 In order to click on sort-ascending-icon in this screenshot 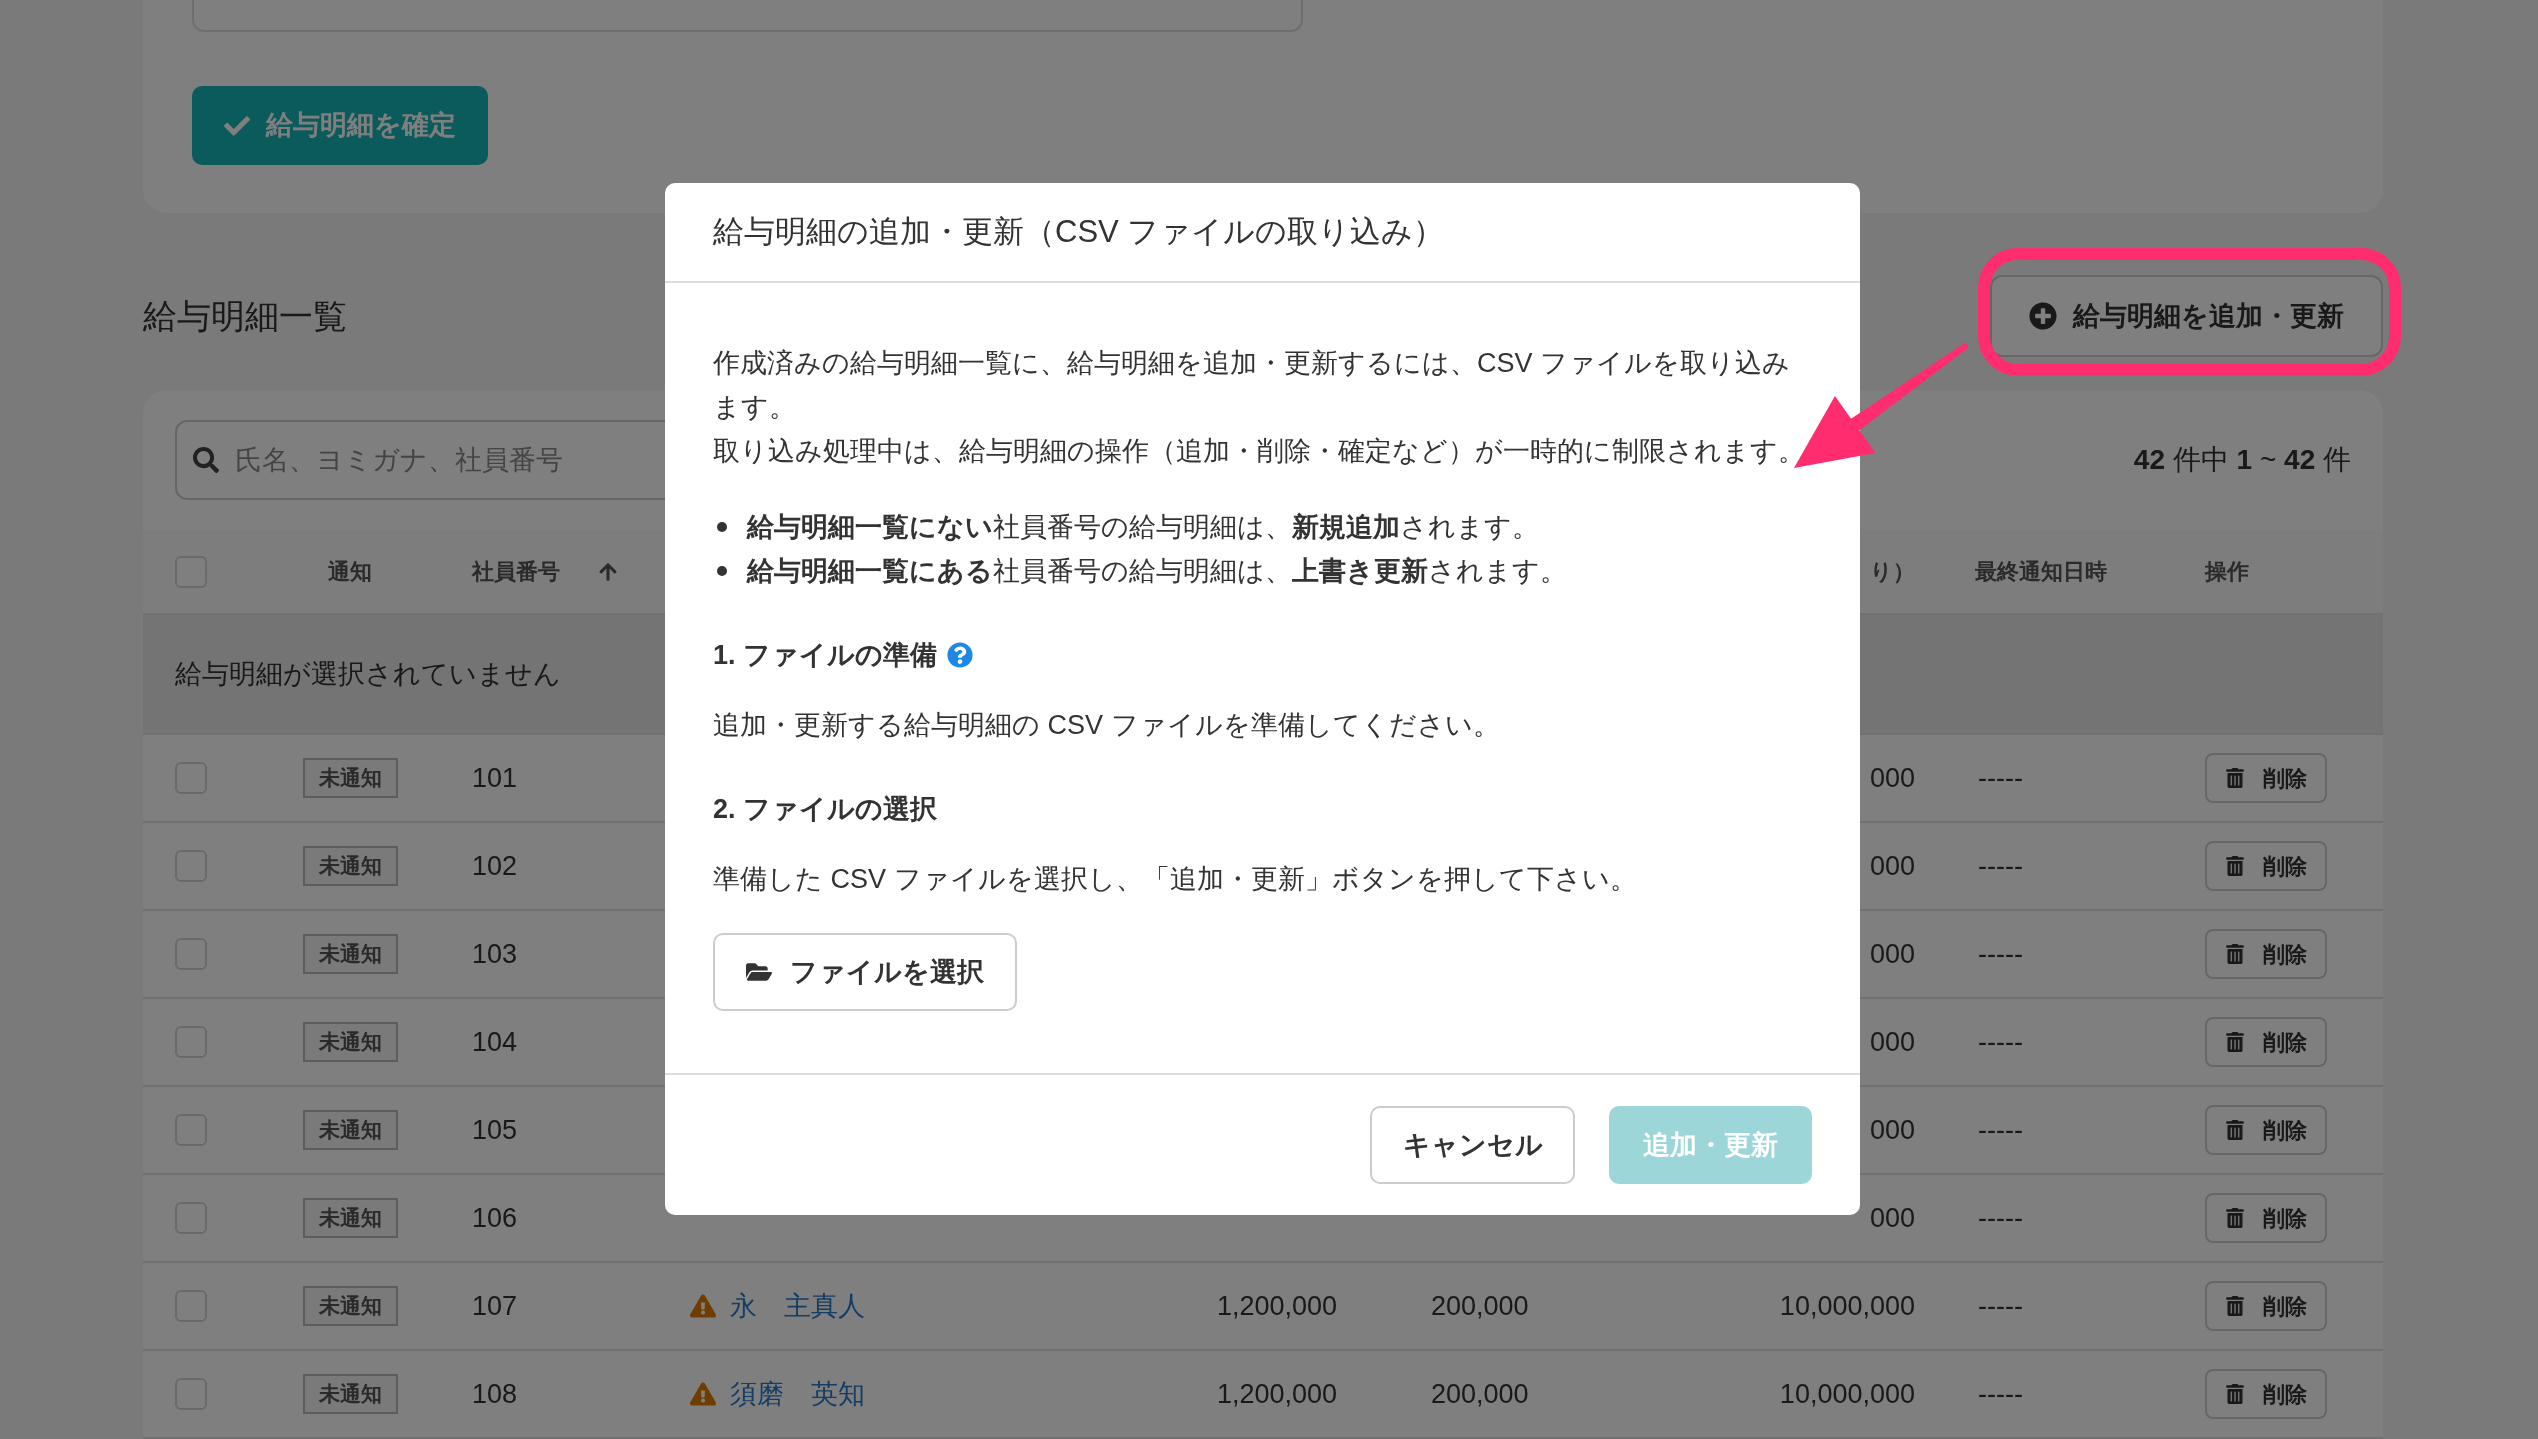, I will do `click(608, 571)`.